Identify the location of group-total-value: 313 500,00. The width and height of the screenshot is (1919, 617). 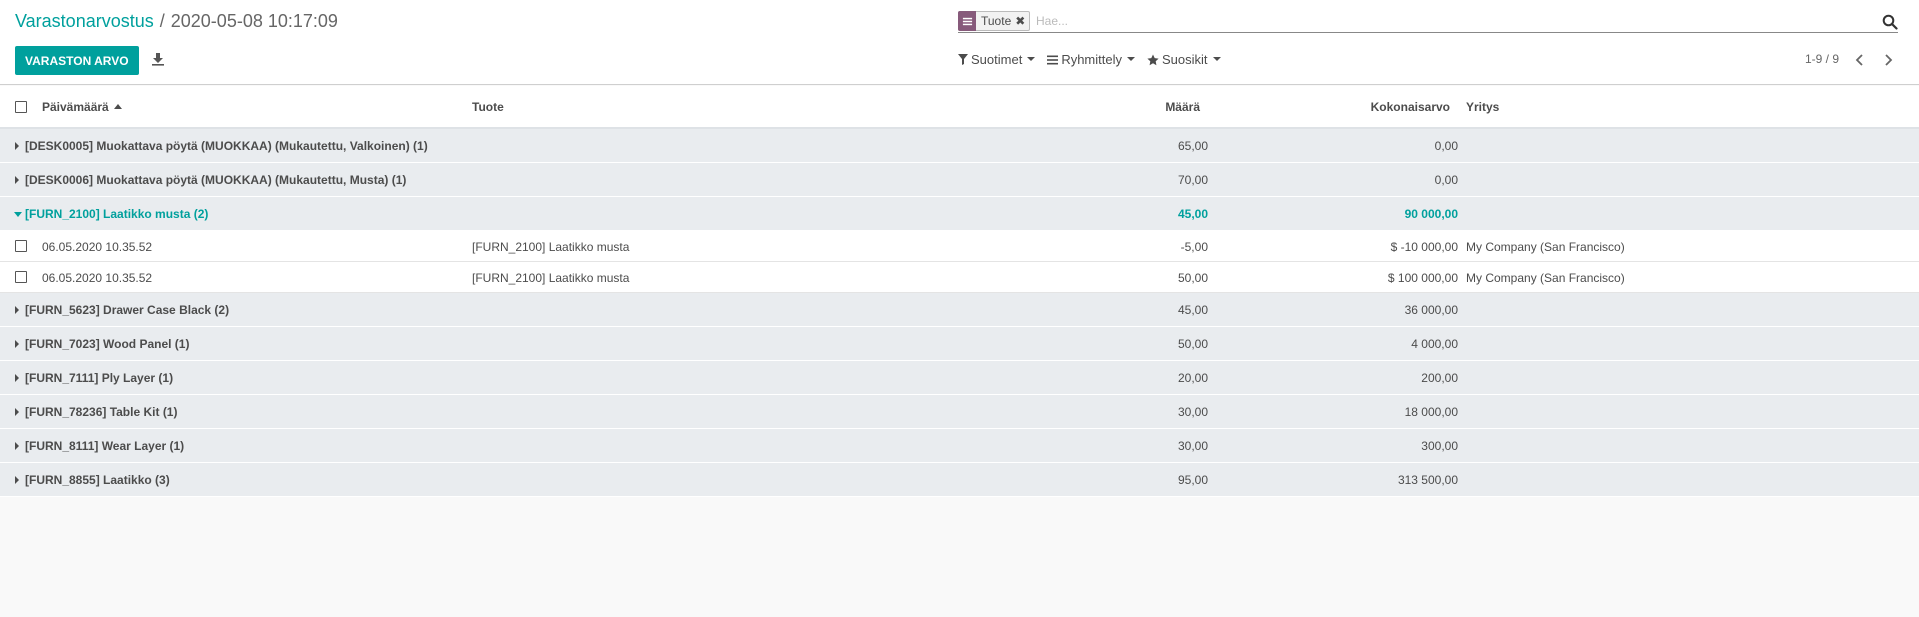
(1427, 480).